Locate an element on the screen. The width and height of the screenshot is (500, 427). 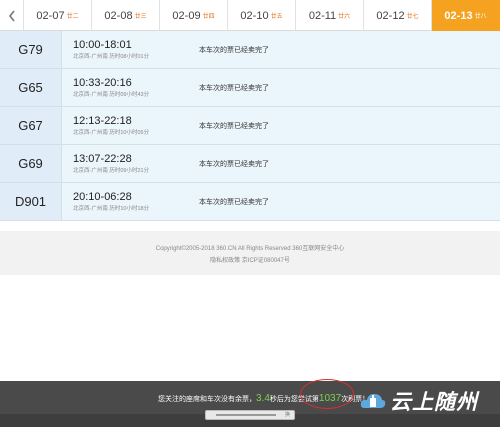
notice-prefix: 您关注的座席和车次没有余票， is located at coordinates (207, 399).